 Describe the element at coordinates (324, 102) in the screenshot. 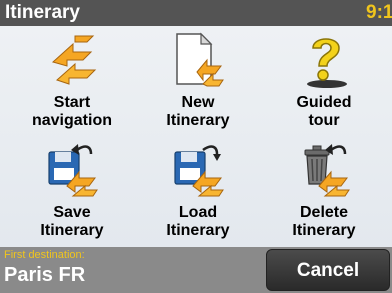

I see `label-line: Guided` at that location.